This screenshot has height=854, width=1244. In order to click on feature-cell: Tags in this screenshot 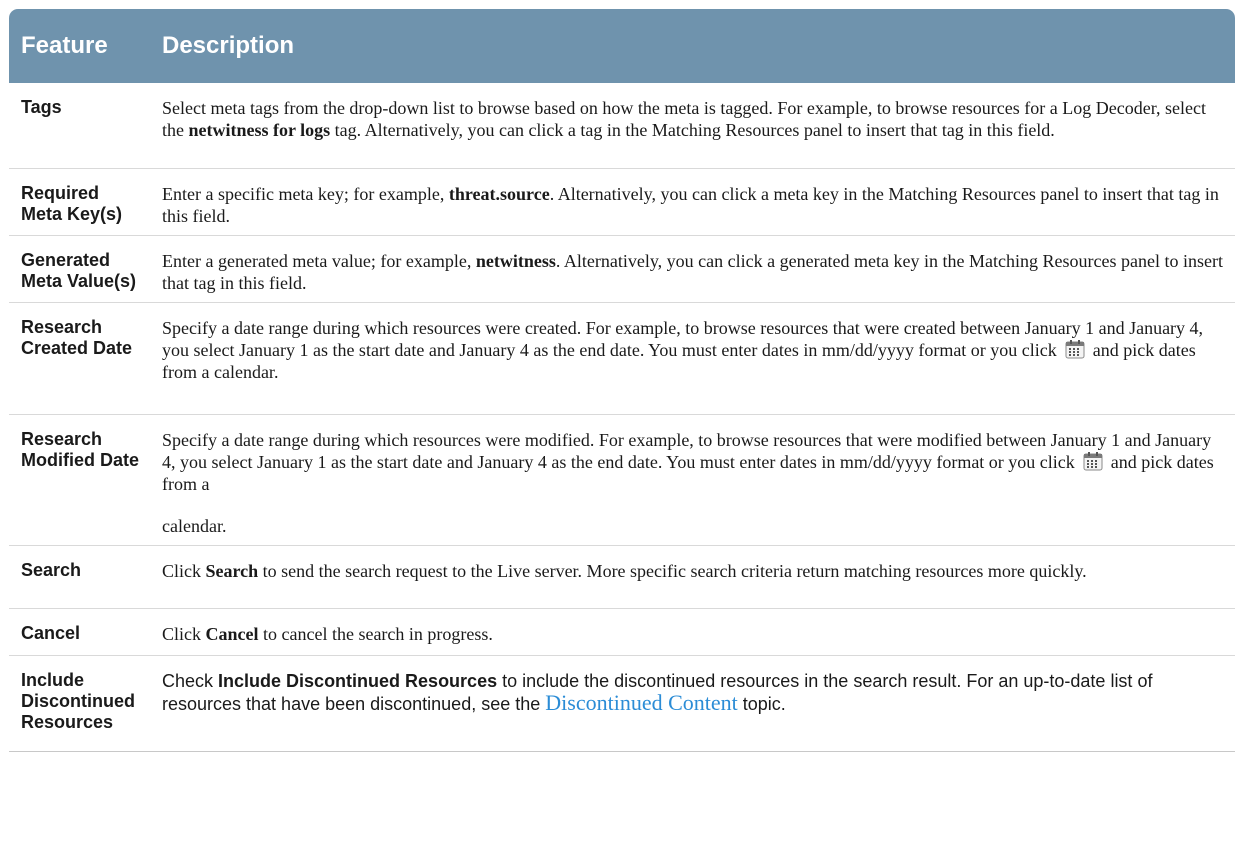, I will do `click(79, 126)`.